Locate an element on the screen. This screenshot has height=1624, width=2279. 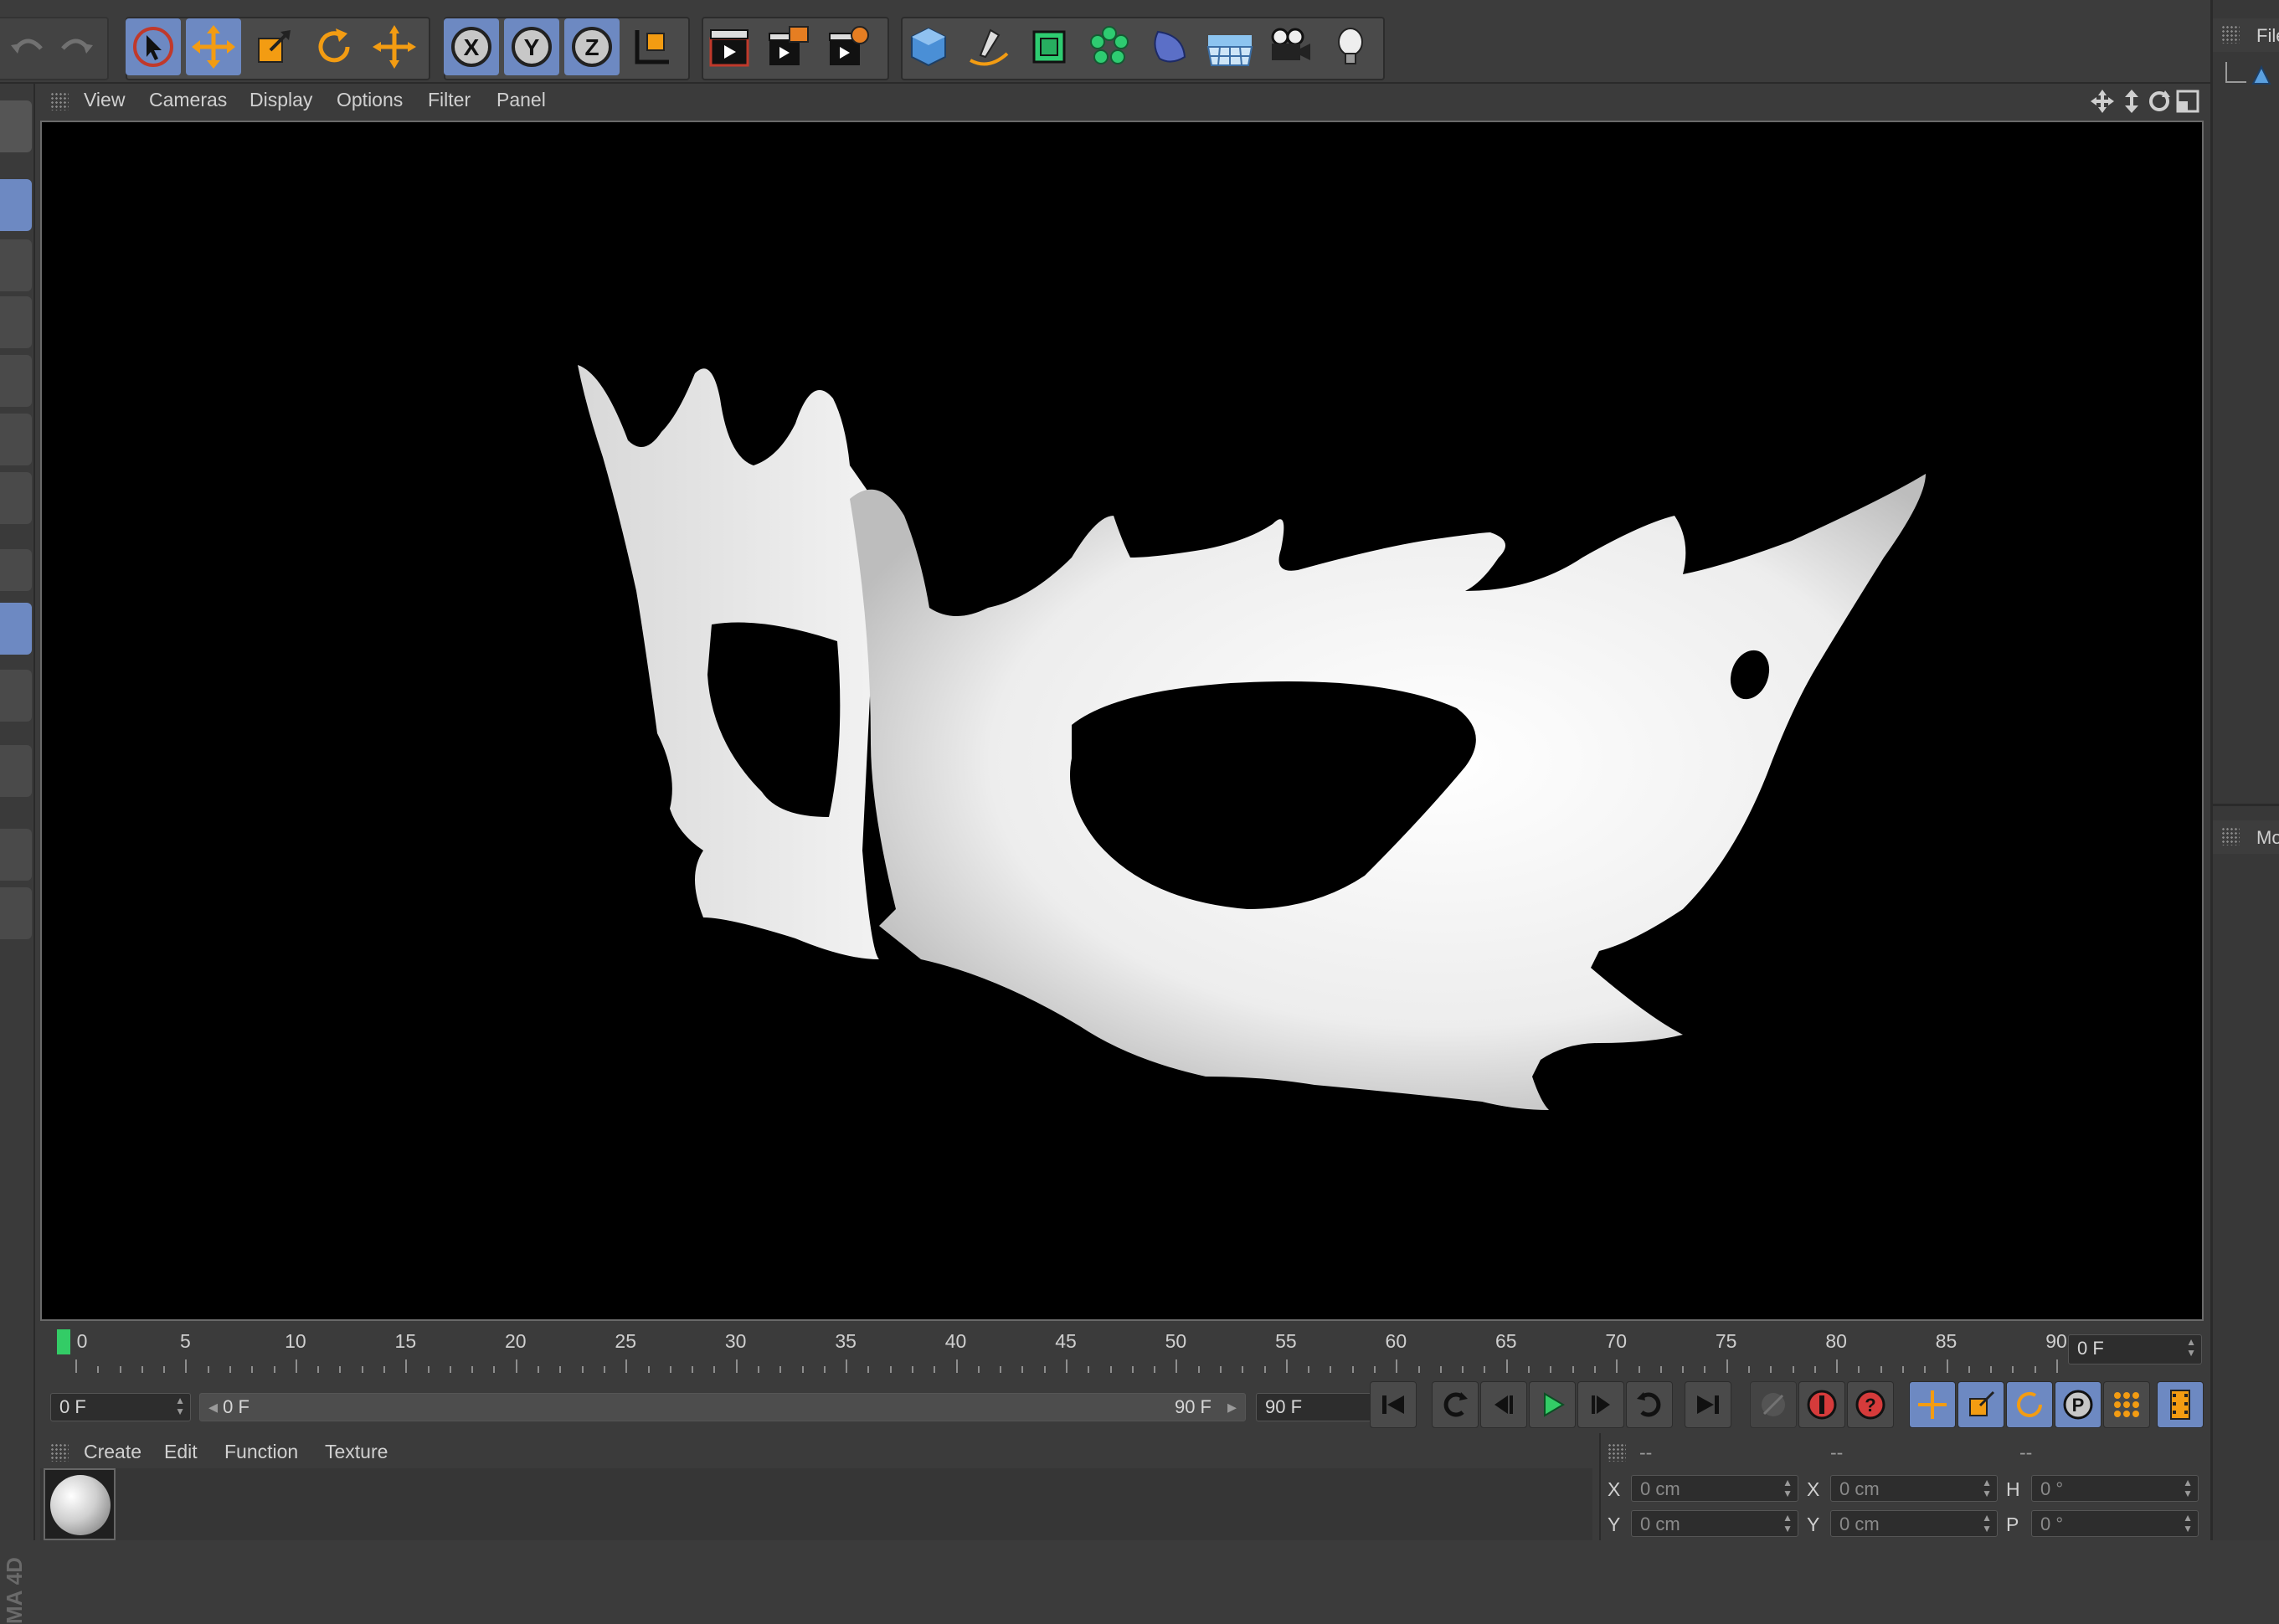
cube-icon is located at coordinates (928, 46).